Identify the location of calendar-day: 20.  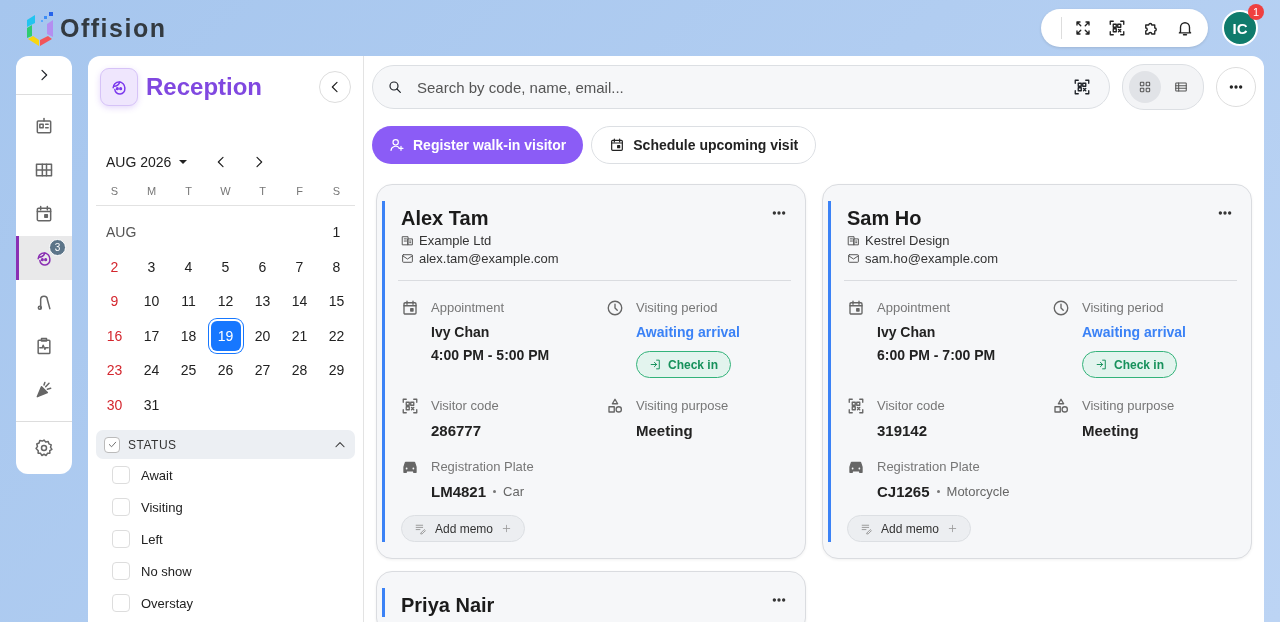
(262, 335).